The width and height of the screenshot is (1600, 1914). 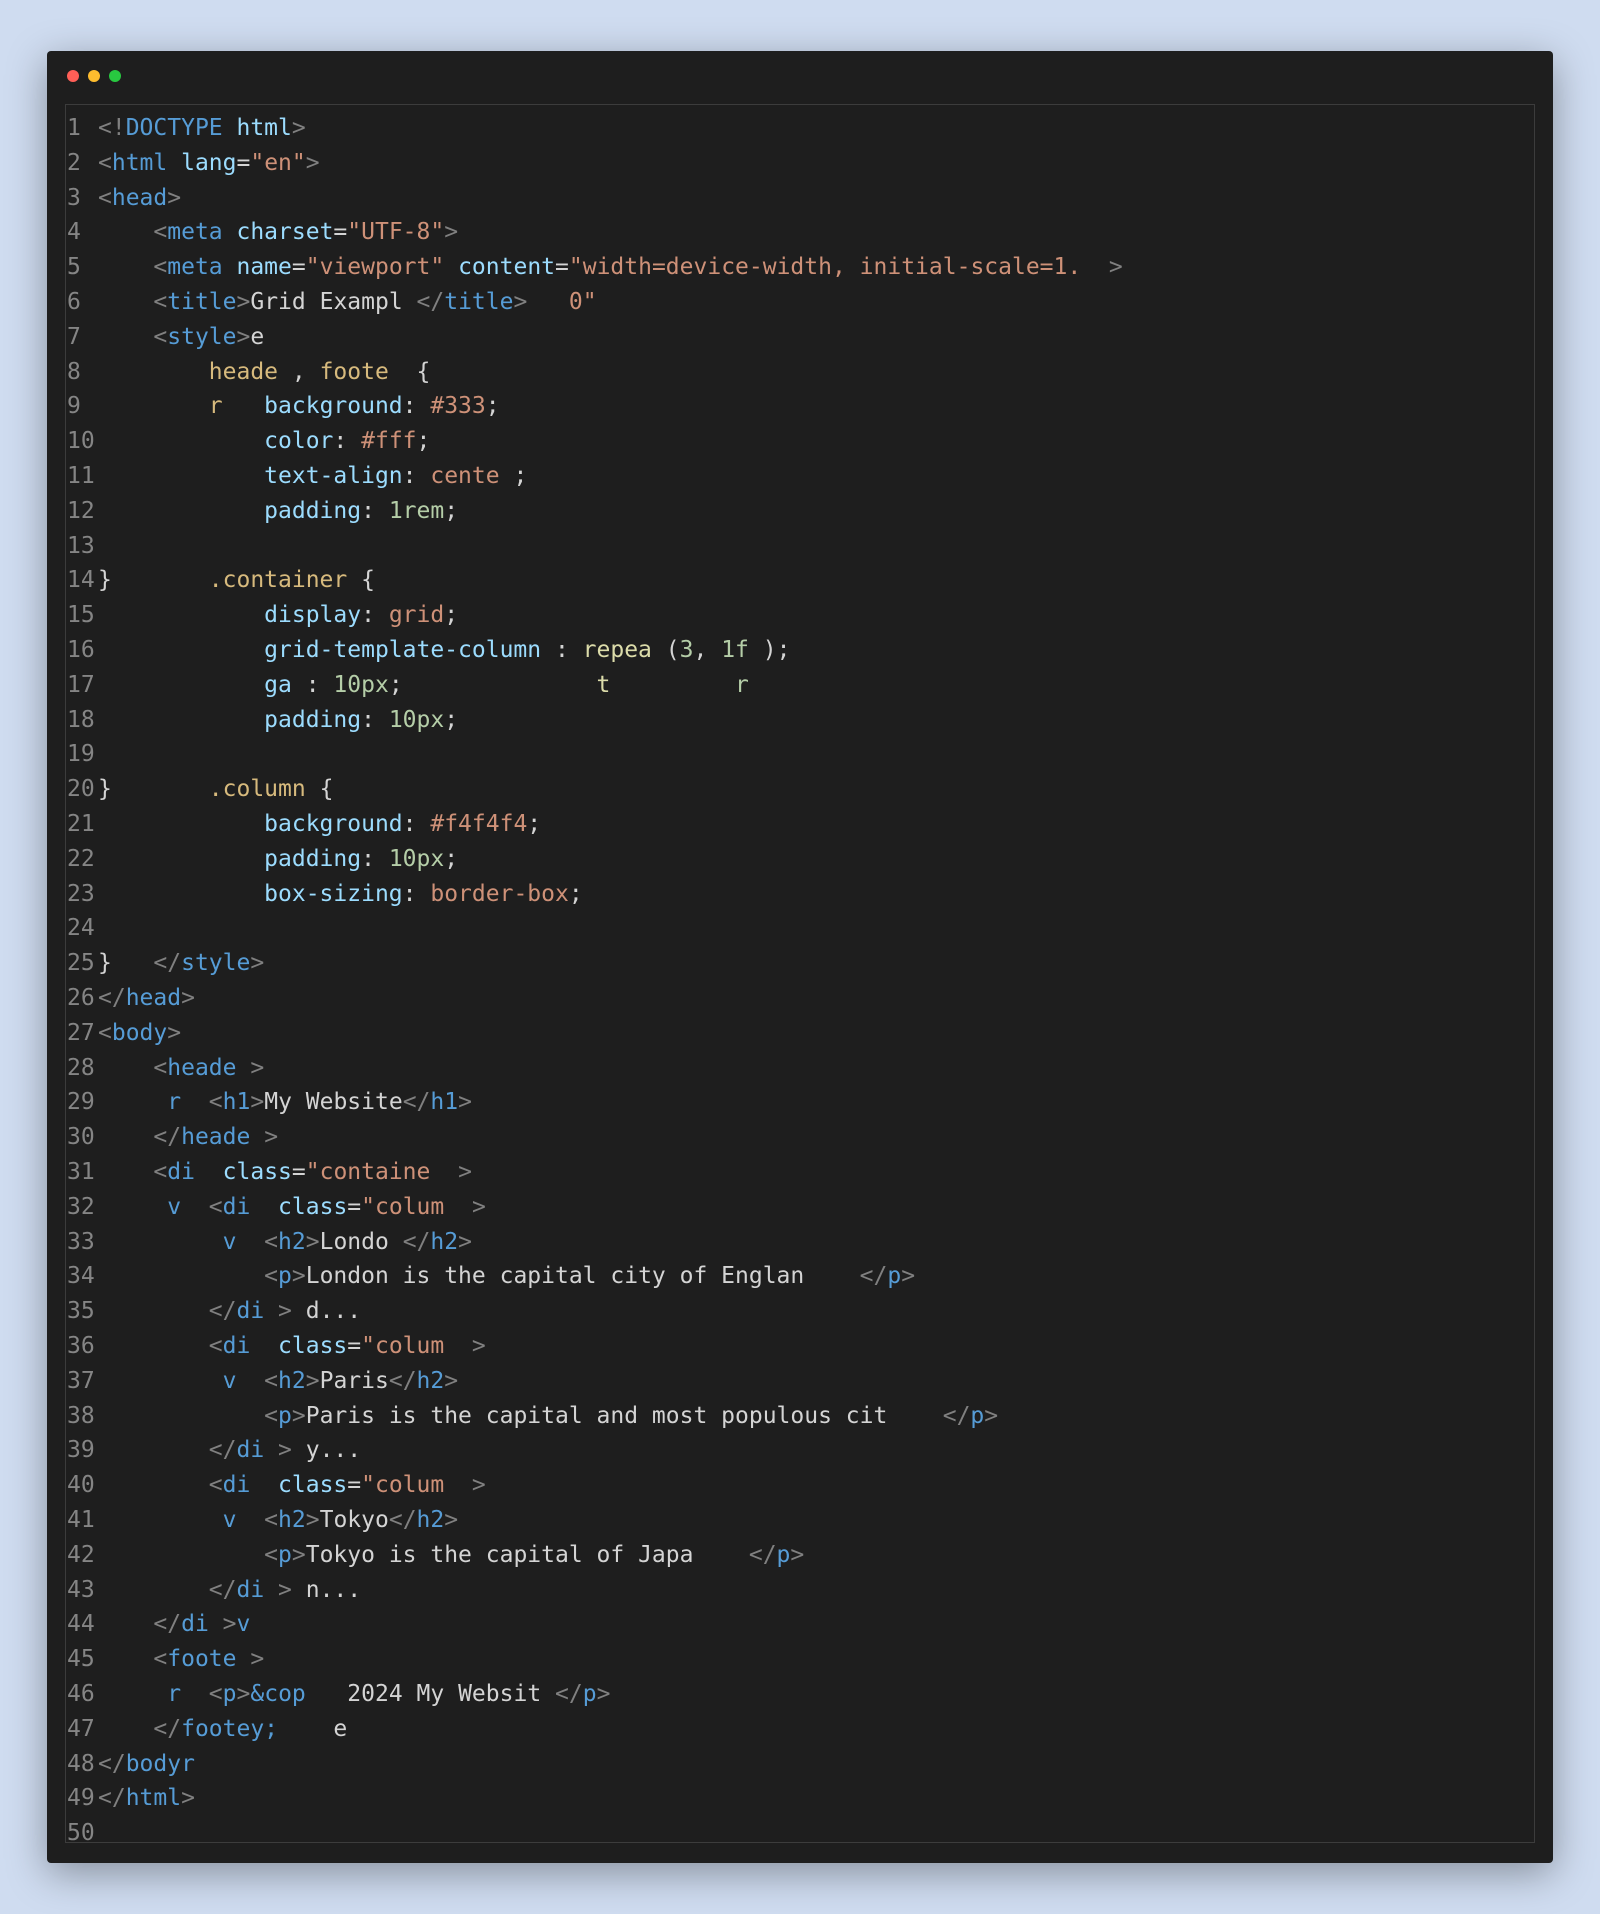 I want to click on code-line: 3 <head>, so click(x=800, y=198).